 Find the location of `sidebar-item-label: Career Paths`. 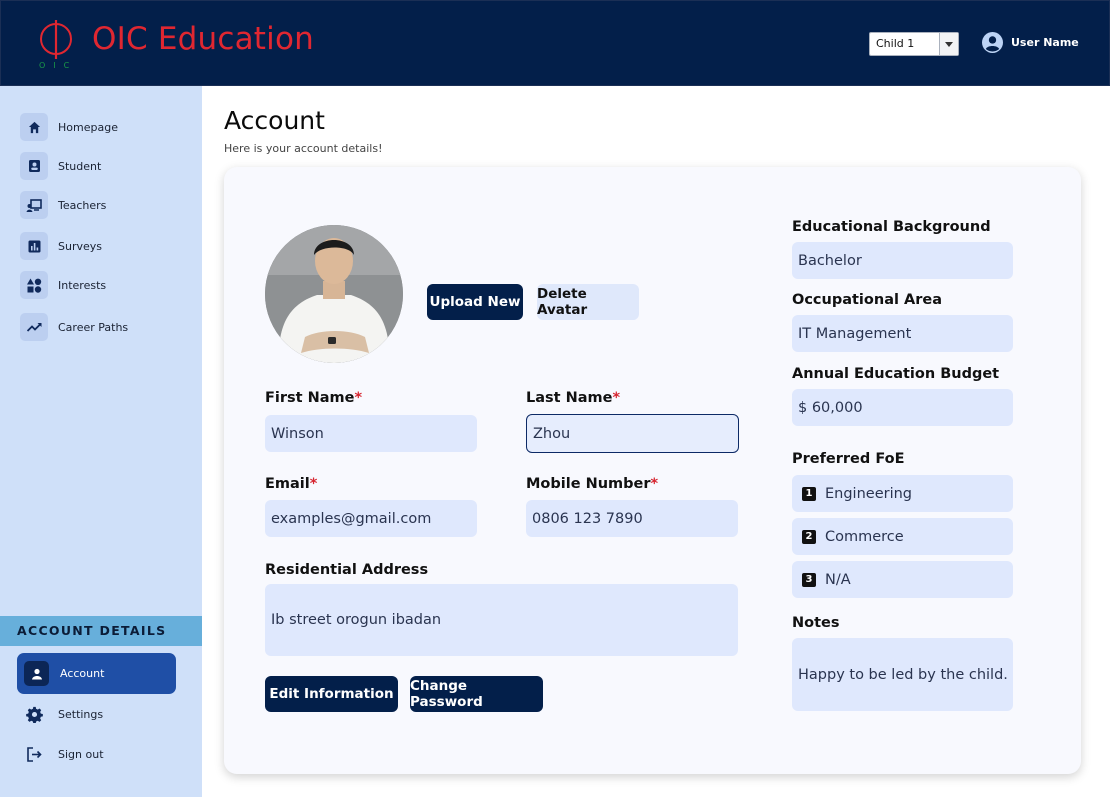

sidebar-item-label: Career Paths is located at coordinates (93, 327).